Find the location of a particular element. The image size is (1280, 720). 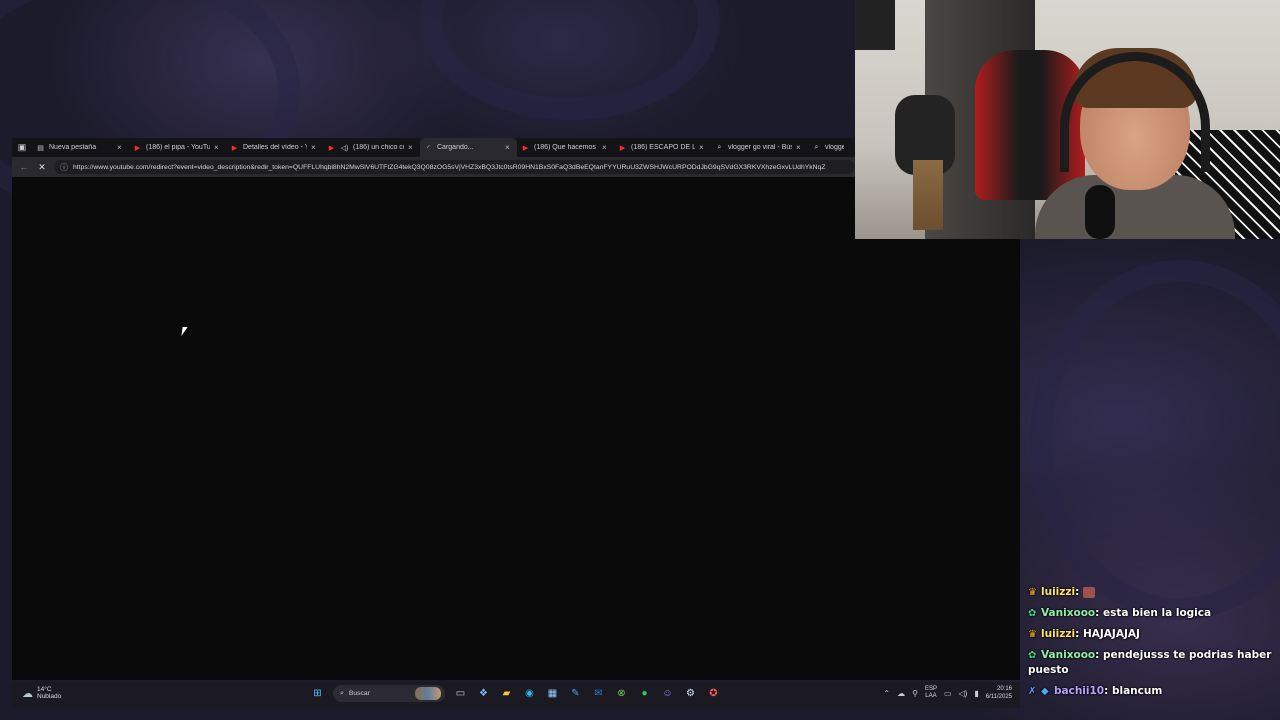

new-tab-icon: ▤ is located at coordinates (40, 148).